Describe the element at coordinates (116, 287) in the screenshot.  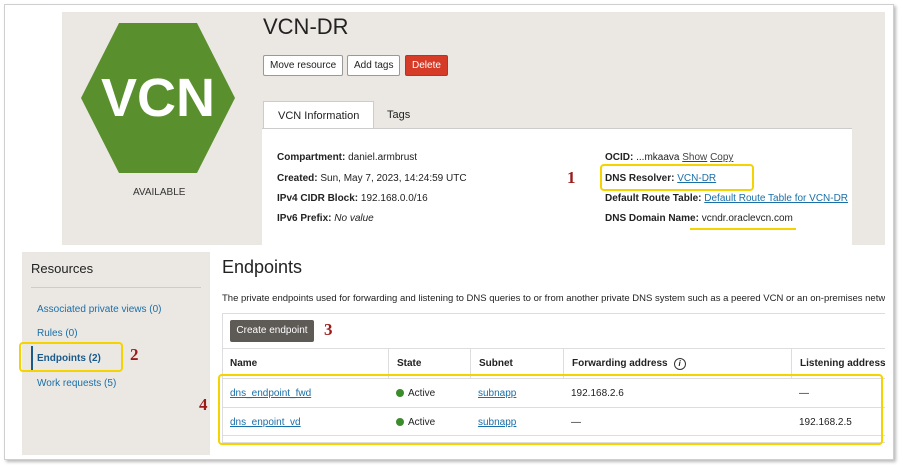
I see `divider` at that location.